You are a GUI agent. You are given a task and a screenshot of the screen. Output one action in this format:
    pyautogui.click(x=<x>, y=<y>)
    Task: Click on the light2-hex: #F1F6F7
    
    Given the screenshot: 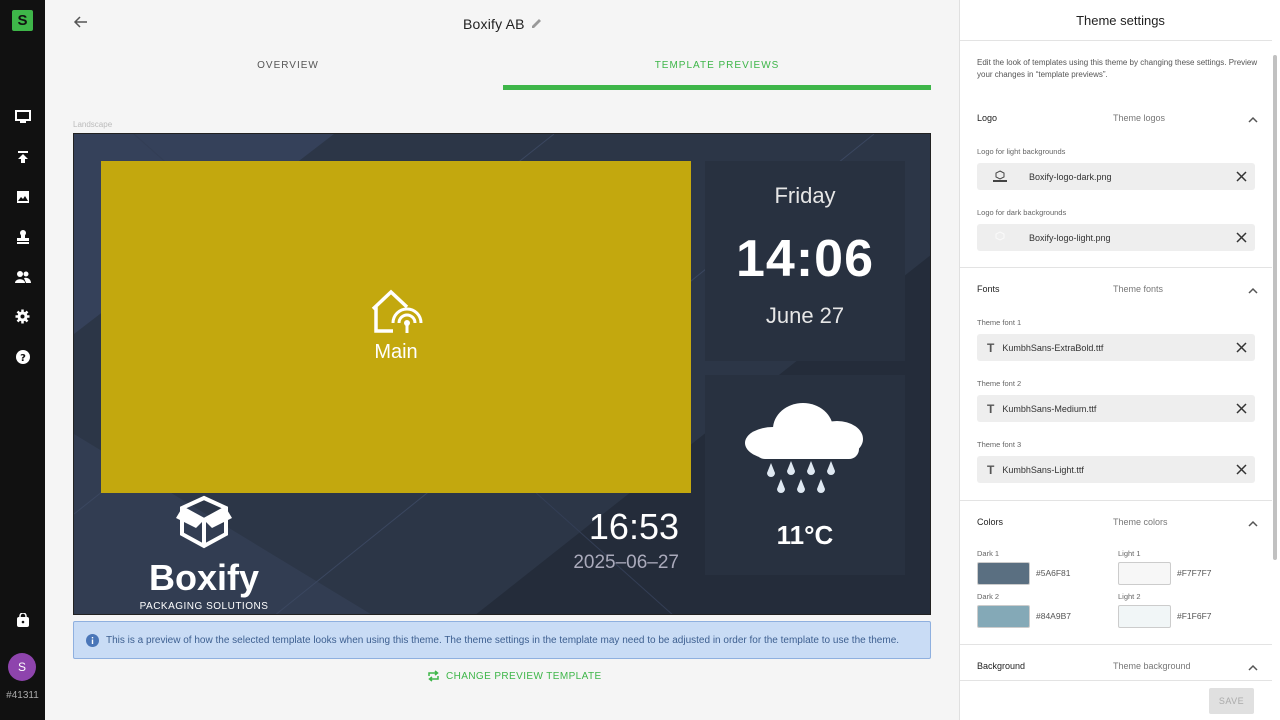 What is the action you would take?
    pyautogui.click(x=1194, y=616)
    